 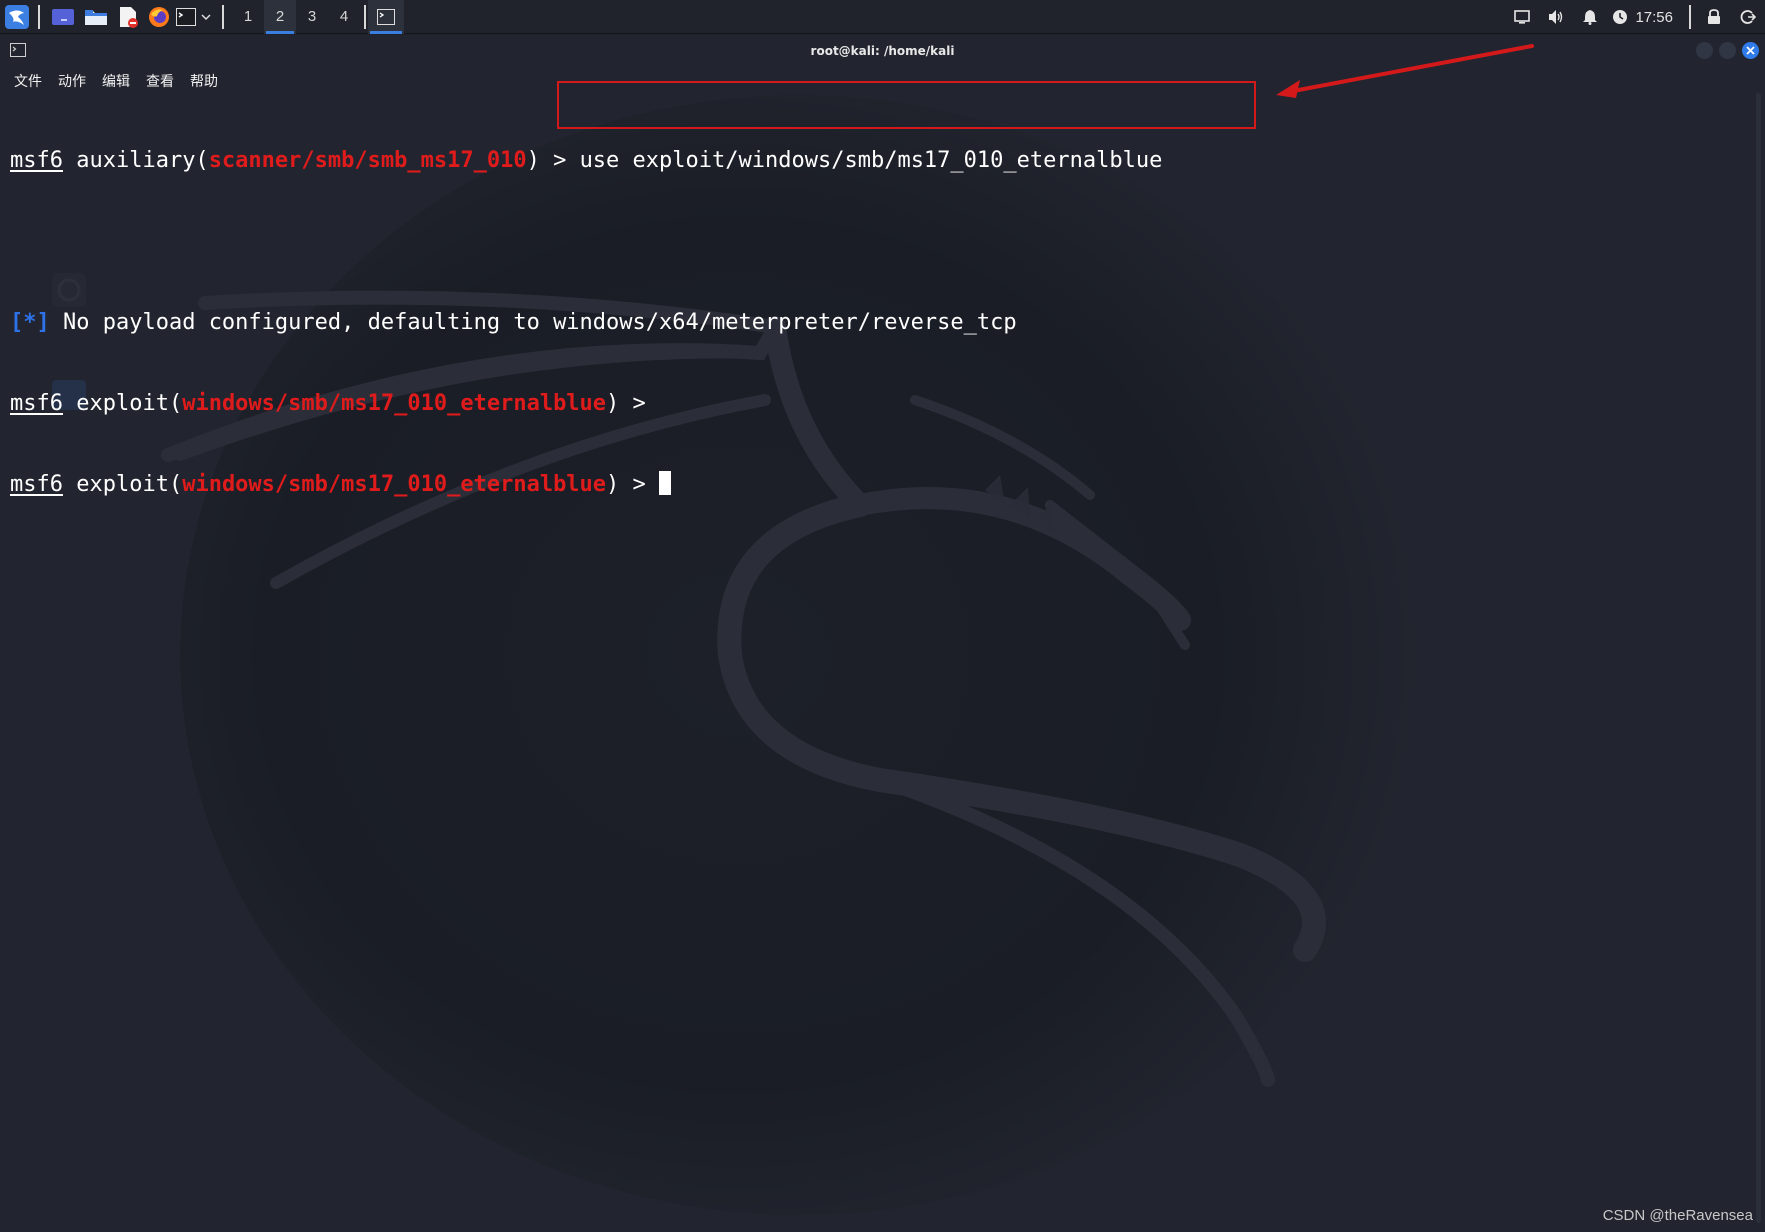 I want to click on firefox-icon, so click(x=159, y=17).